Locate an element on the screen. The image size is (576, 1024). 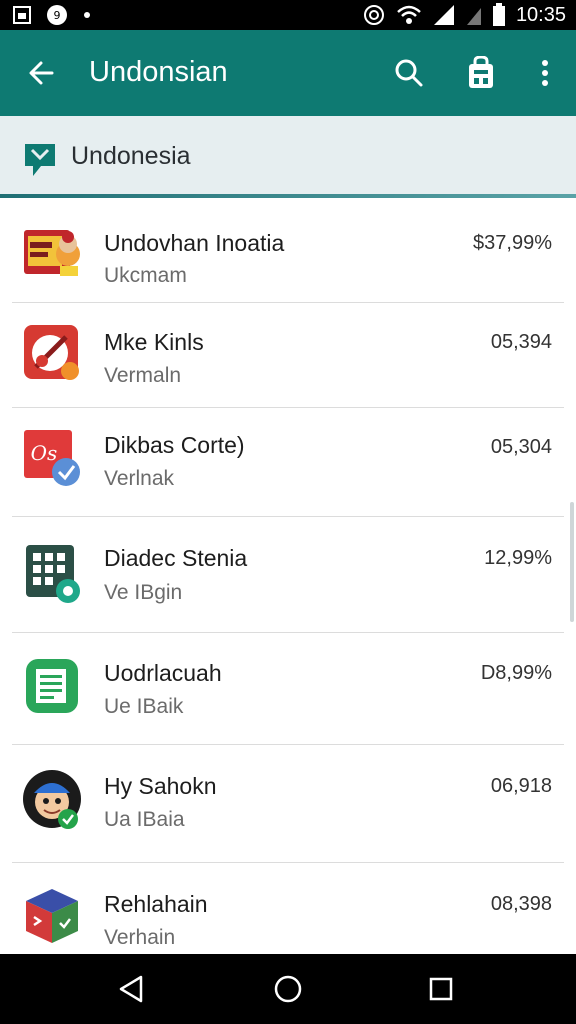
music-guitar-icon is located at coordinates (53, 354).